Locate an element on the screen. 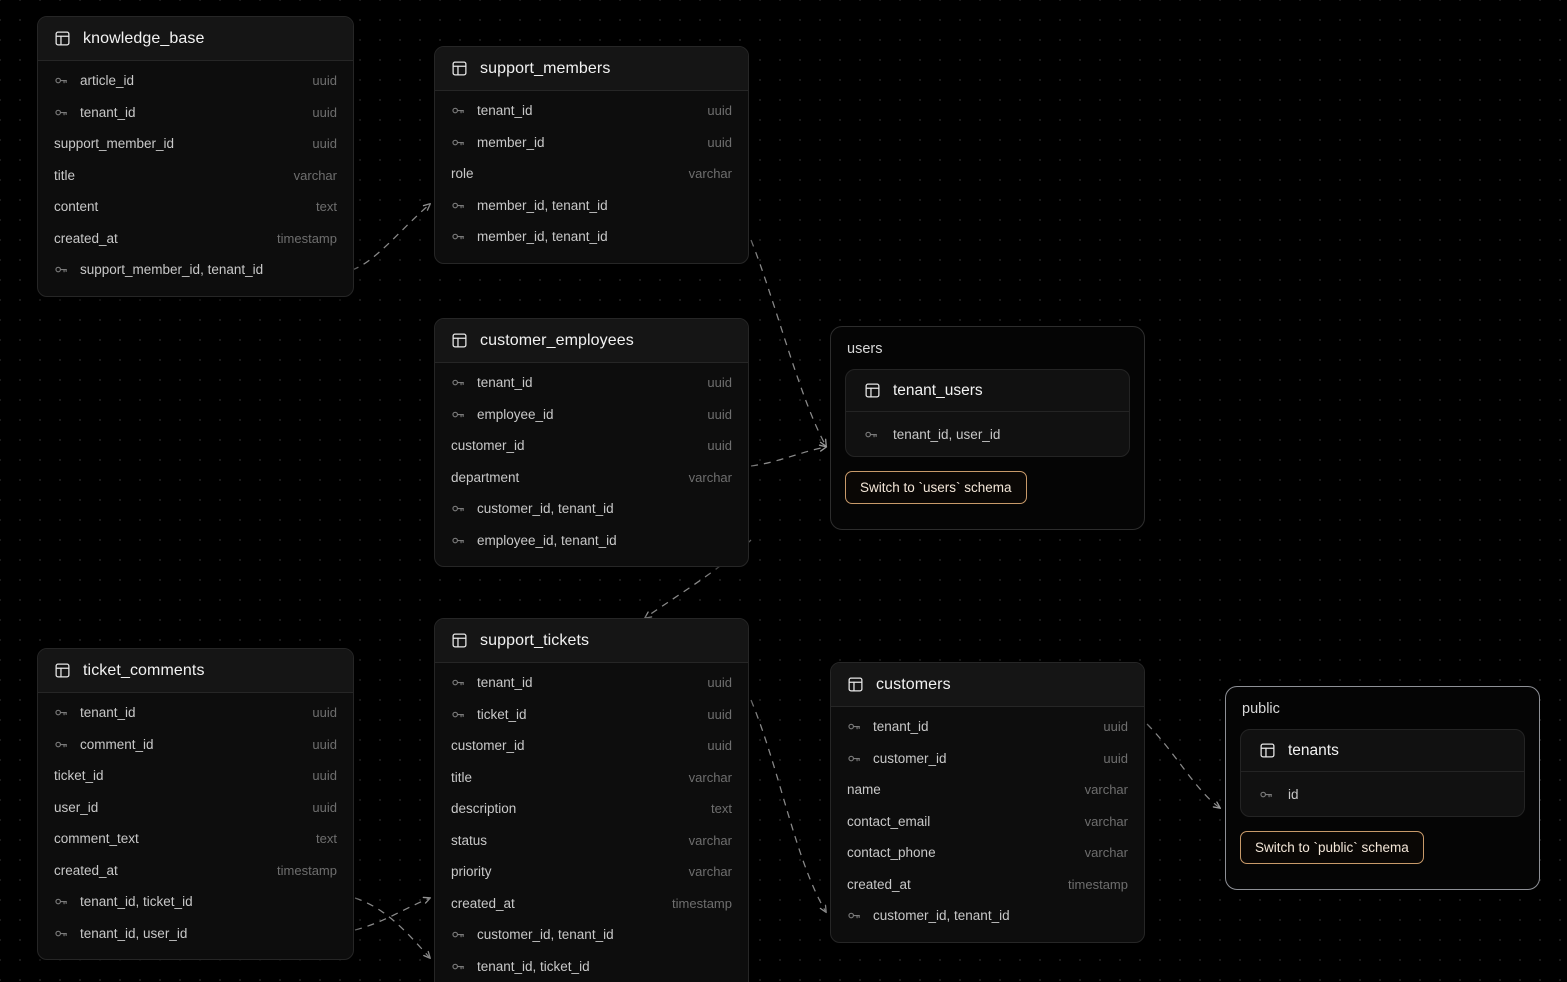 This screenshot has height=982, width=1567. table-header-ticket_comments: ticket_comments is located at coordinates (195, 671).